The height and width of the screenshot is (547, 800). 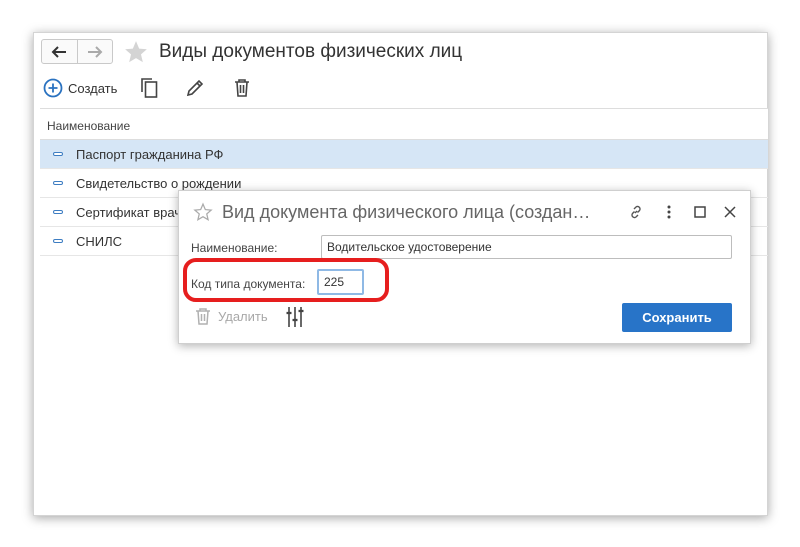 What do you see at coordinates (150, 154) in the screenshot?
I see `list-item-label: Паспорт гражданина РФ` at bounding box center [150, 154].